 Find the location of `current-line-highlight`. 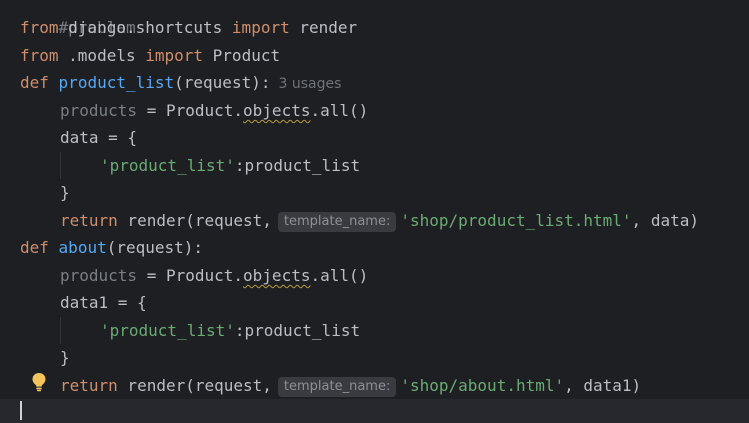

current-line-highlight is located at coordinates (374, 411).